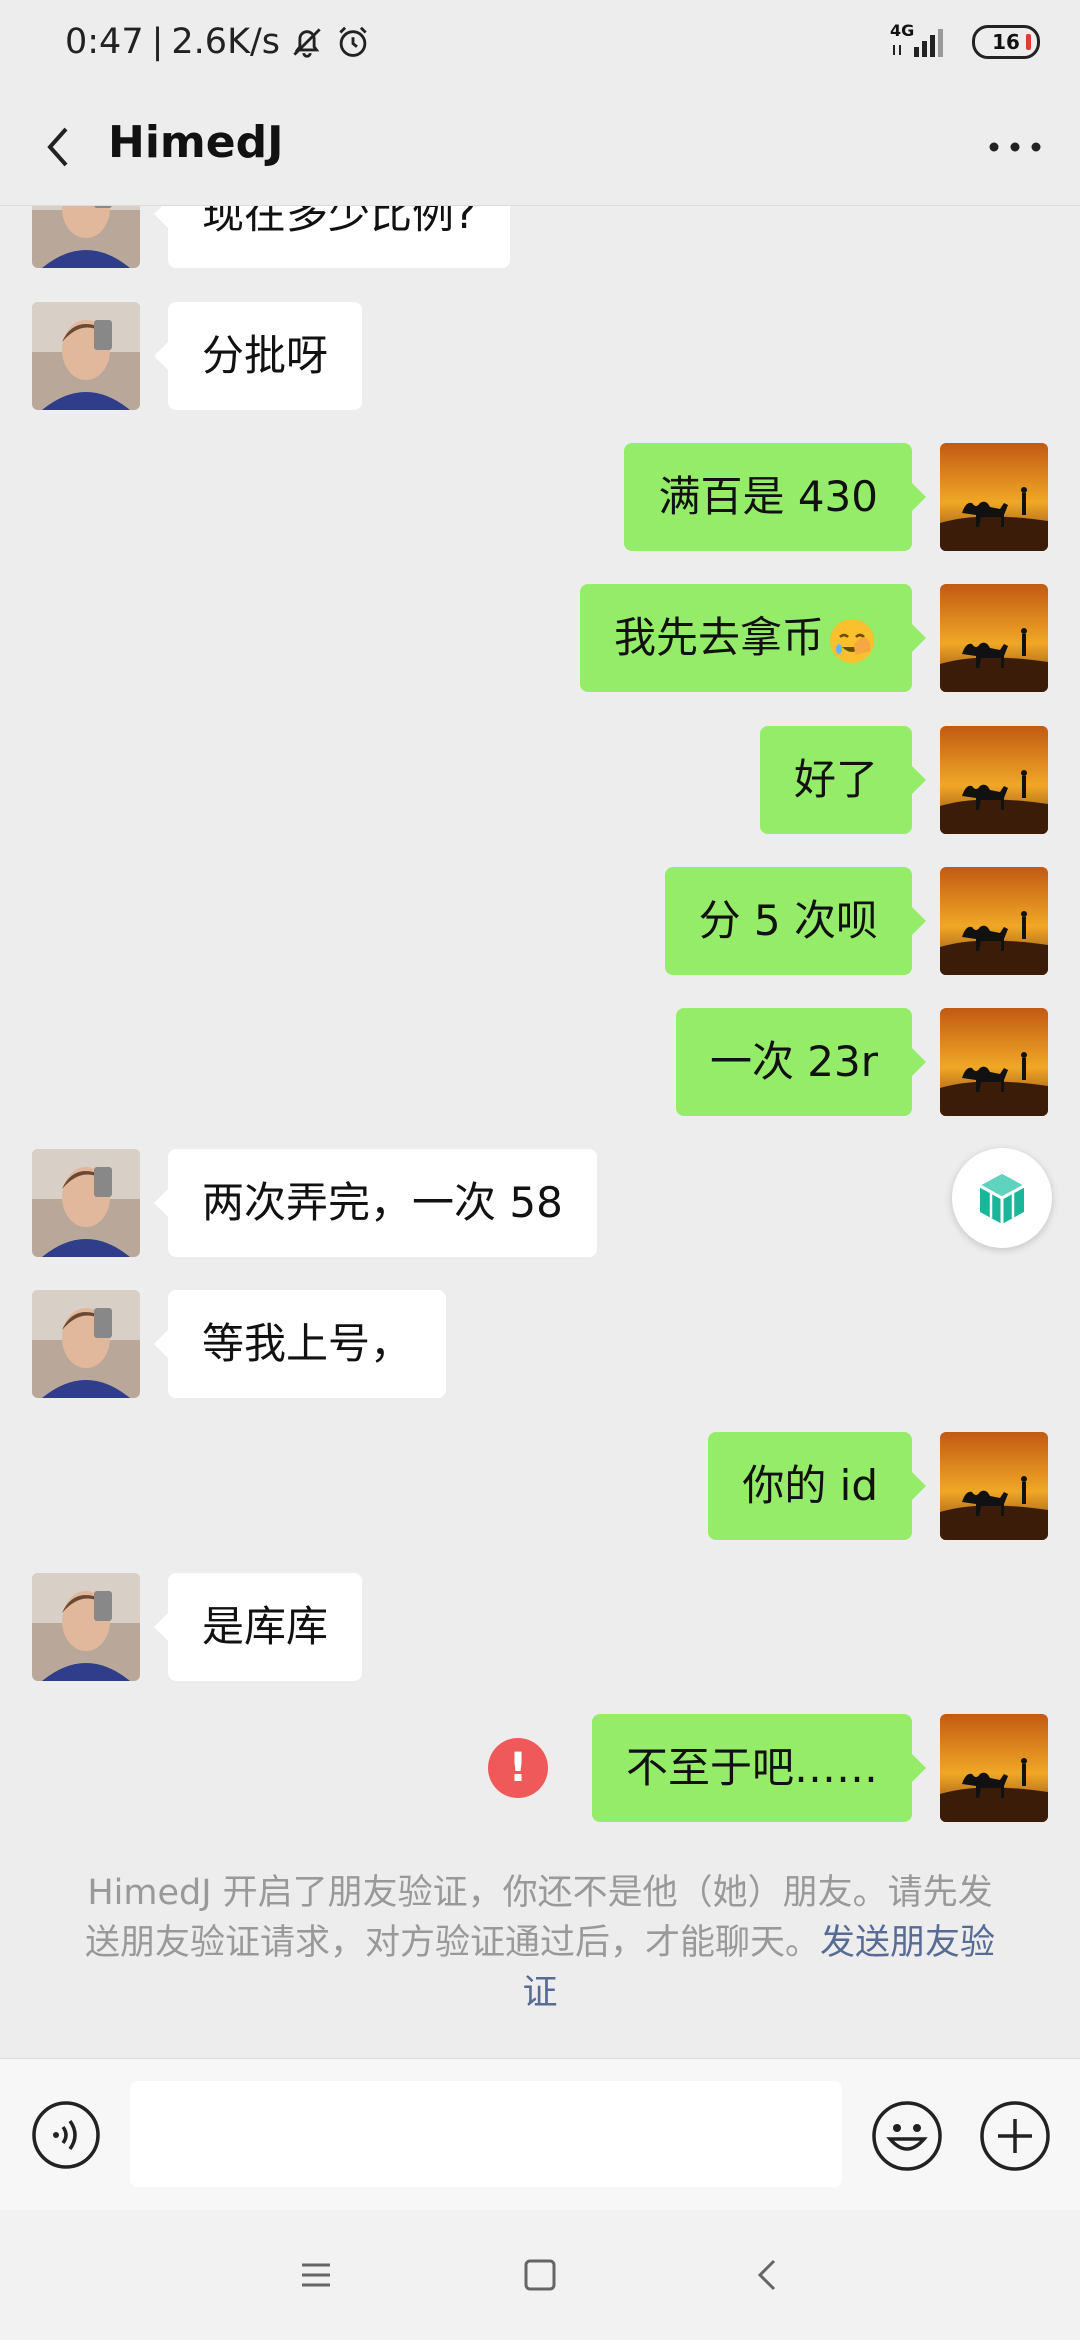 The height and width of the screenshot is (2340, 1080). I want to click on menu-nav-icon, so click(316, 2275).